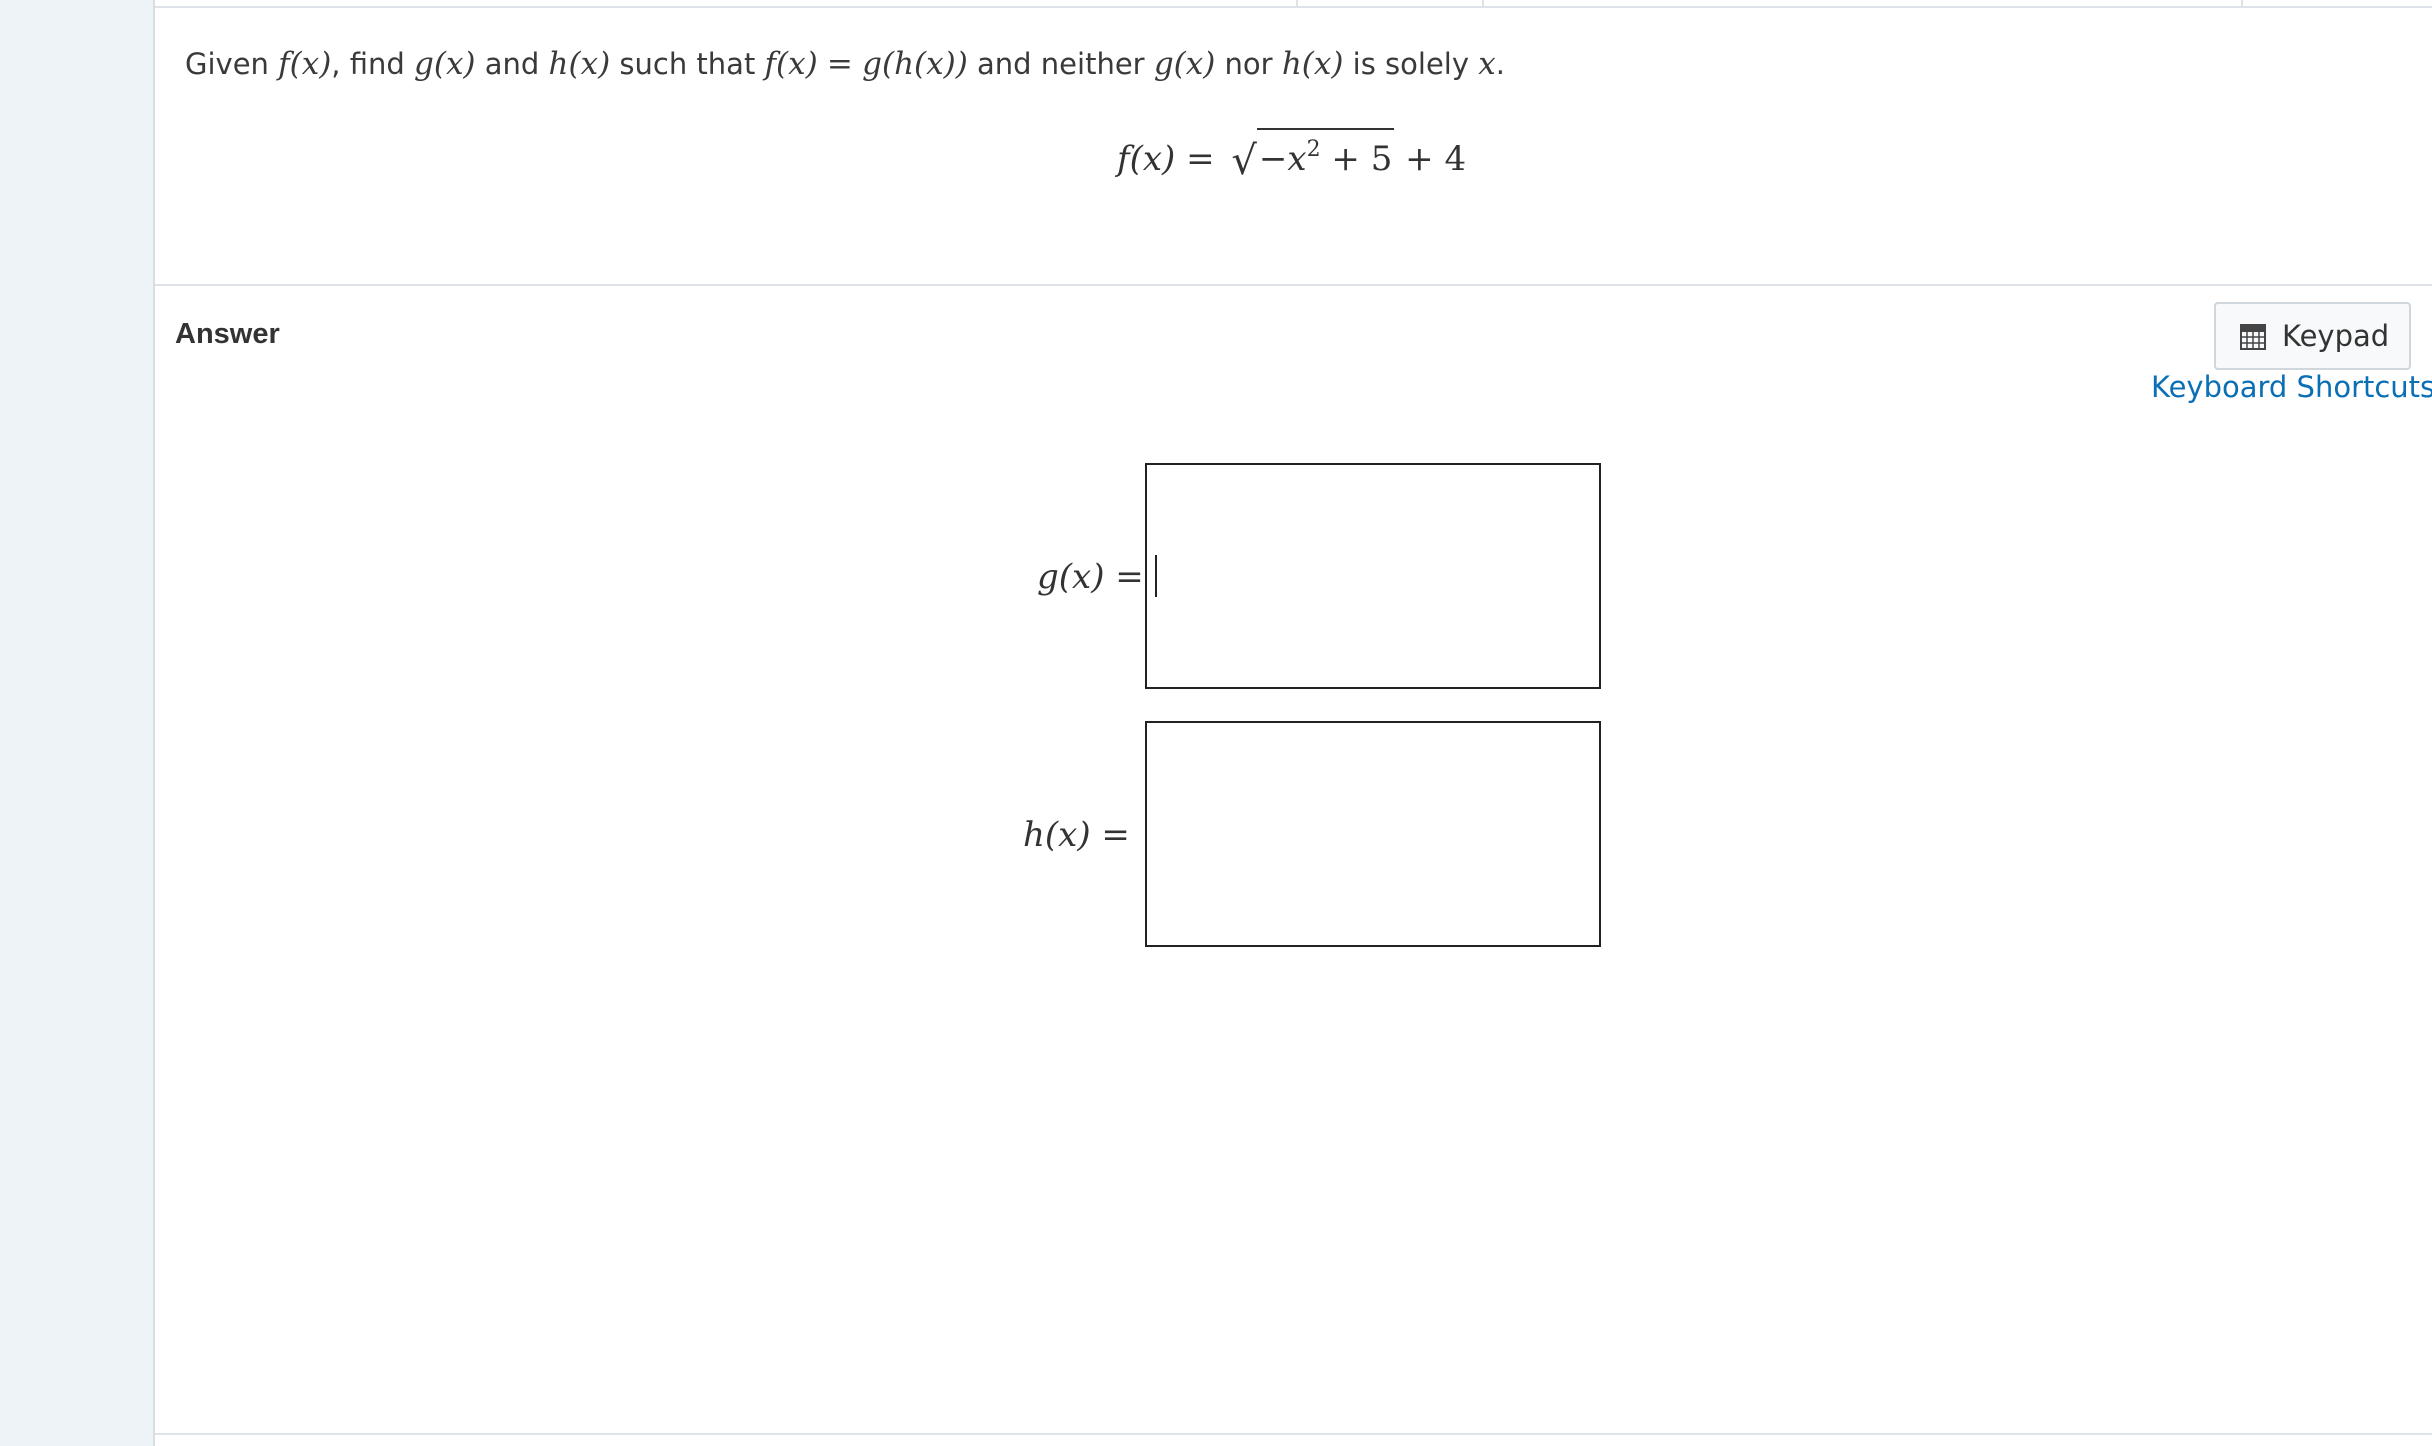 The width and height of the screenshot is (2432, 1446). I want to click on math-f-of-x: f(x), so click(305, 64).